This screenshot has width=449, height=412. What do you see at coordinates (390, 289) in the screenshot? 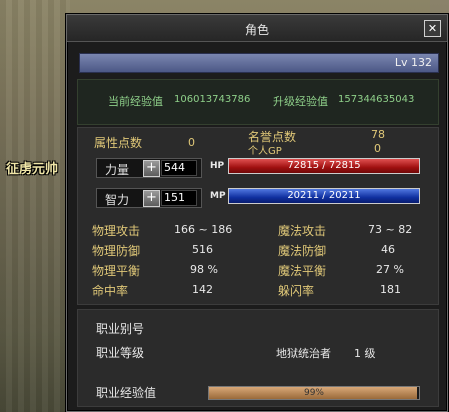
I see `dodge-rate-value: 181` at bounding box center [390, 289].